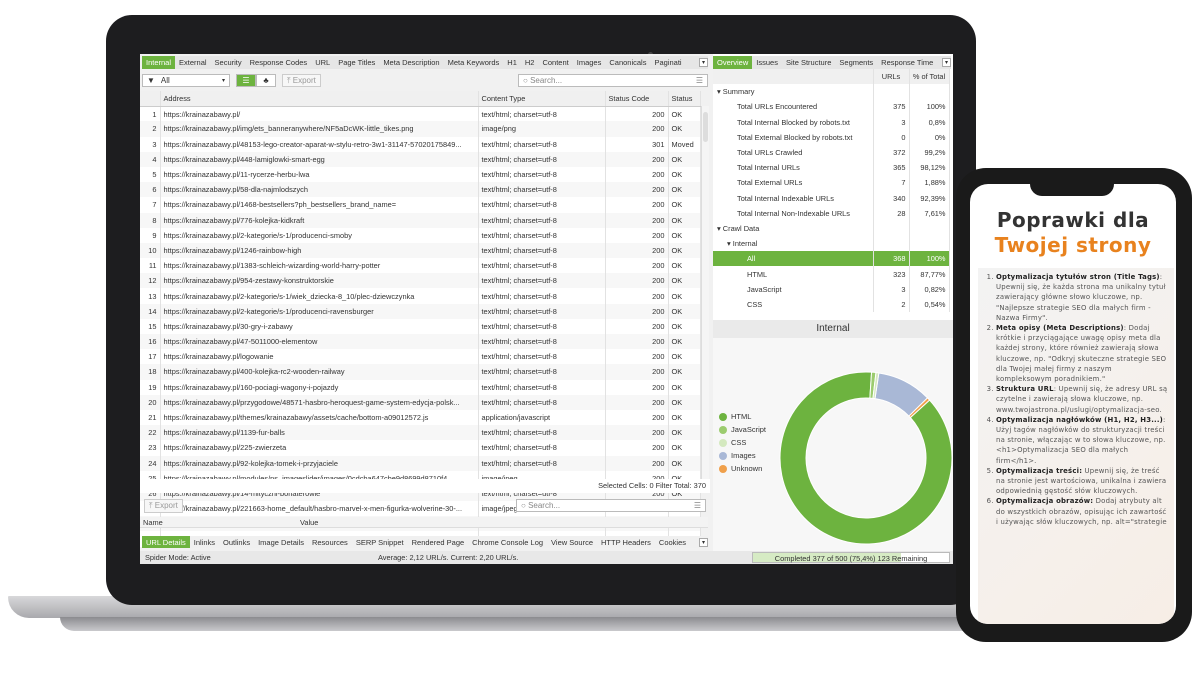  Describe the element at coordinates (186, 80) in the screenshot. I see `filter-select: ▼ All ▾` at that location.